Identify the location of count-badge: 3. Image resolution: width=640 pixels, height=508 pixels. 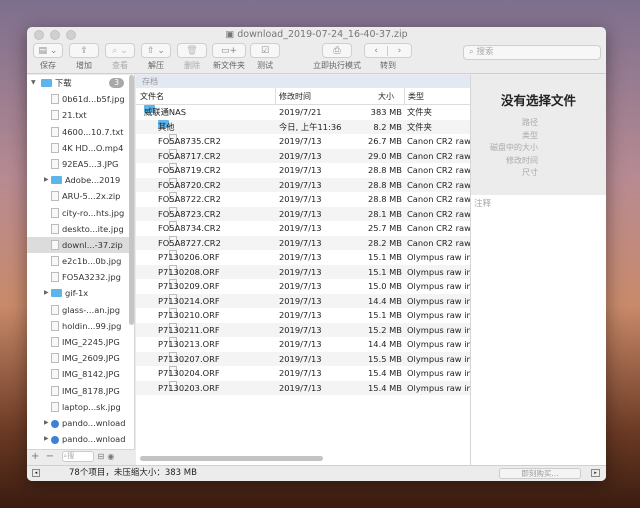
(116, 83).